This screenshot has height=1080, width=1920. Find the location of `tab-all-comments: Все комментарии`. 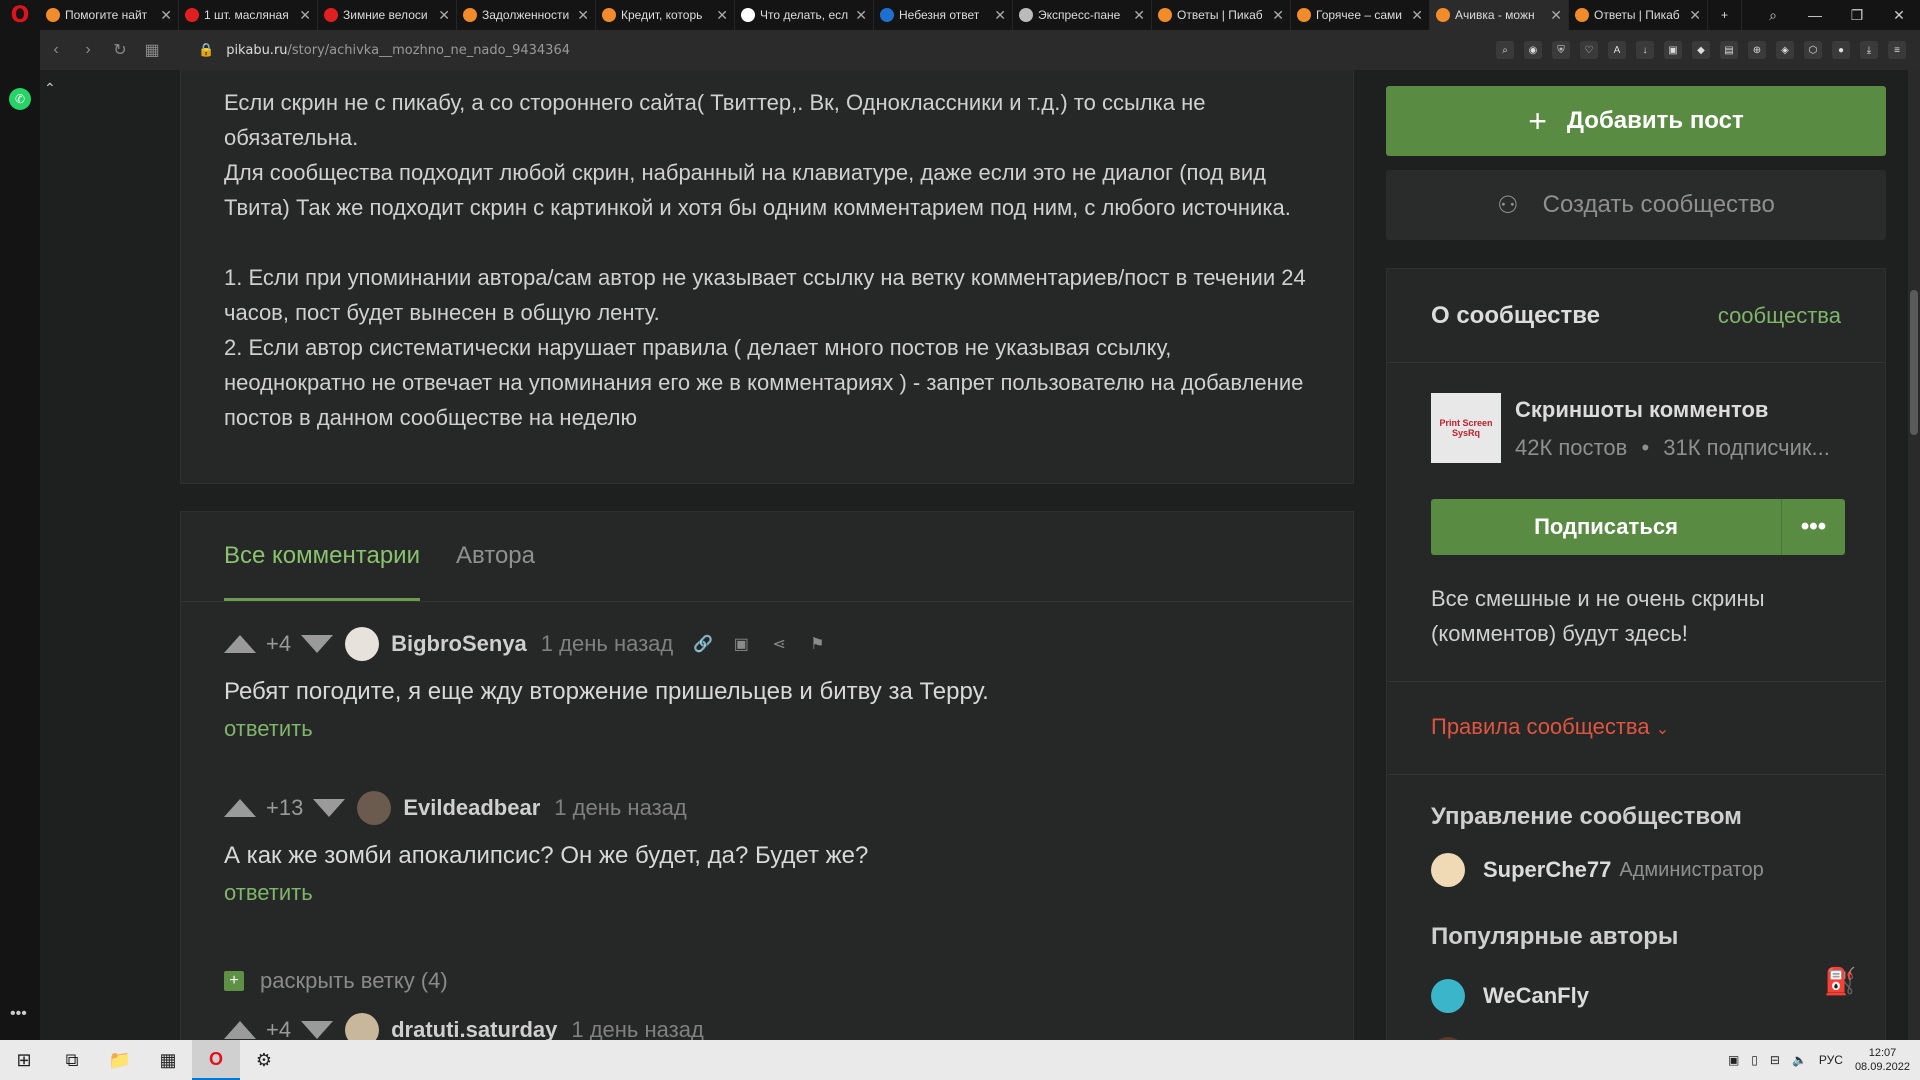

tab-all-comments: Все комментарии is located at coordinates (322, 556).